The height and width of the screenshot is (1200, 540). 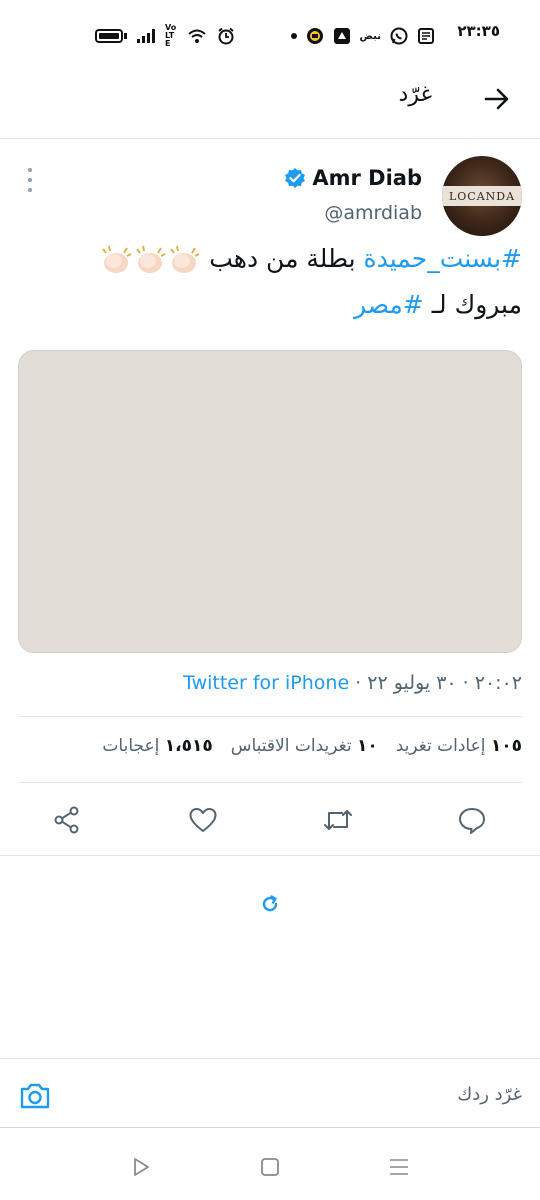 What do you see at coordinates (373, 213) in the screenshot?
I see `author-handle: @amrdiab` at bounding box center [373, 213].